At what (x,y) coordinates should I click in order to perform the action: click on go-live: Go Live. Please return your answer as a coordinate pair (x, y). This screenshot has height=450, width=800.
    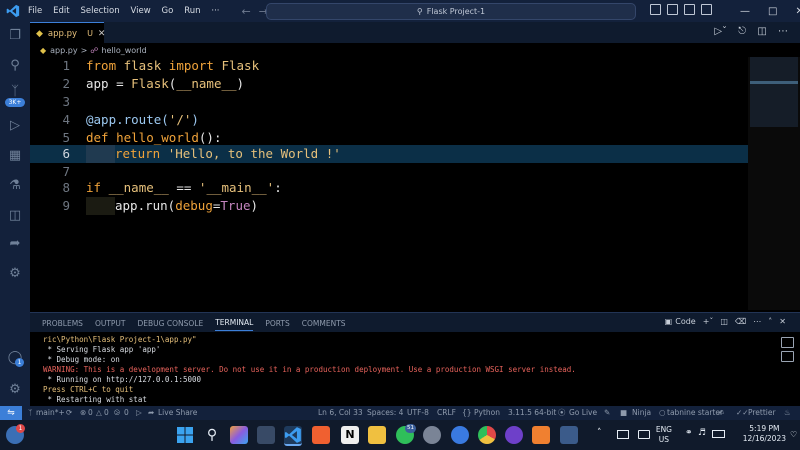
    Looking at the image, I should click on (583, 413).